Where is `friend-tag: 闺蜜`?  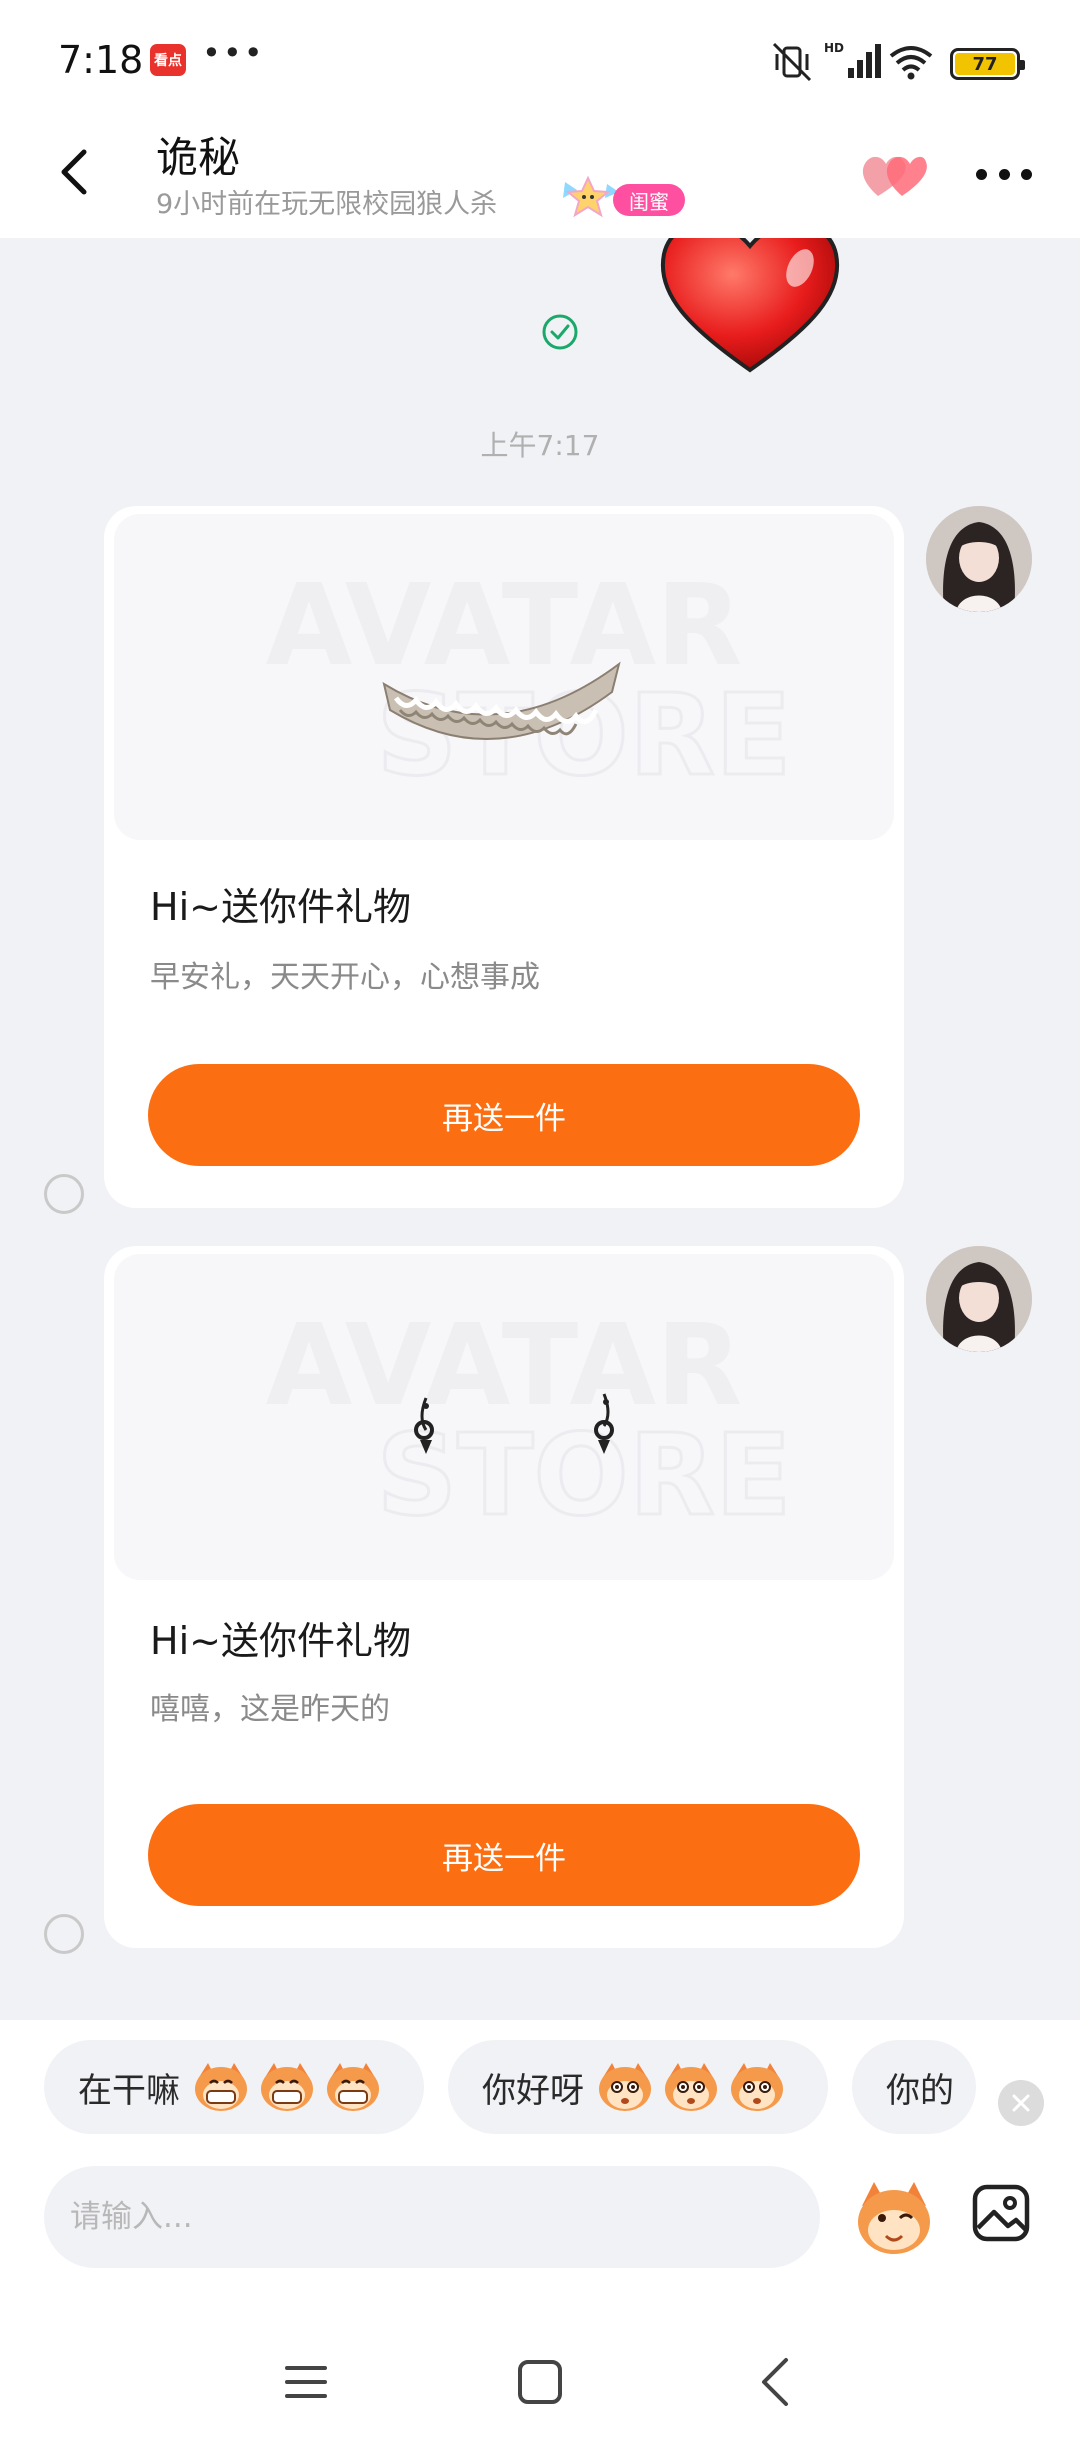
friend-tag: 闺蜜 is located at coordinates (625, 197).